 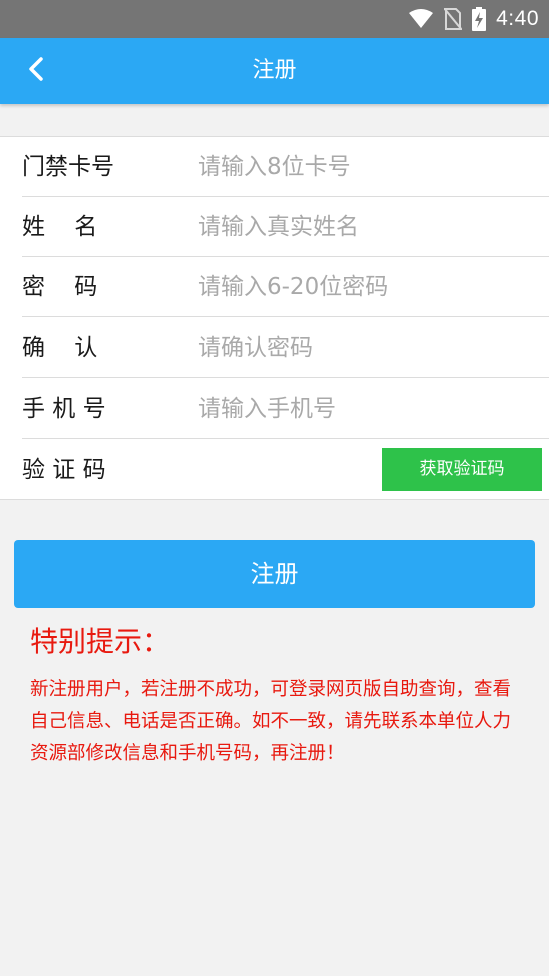 What do you see at coordinates (462, 469) in the screenshot?
I see `get-verification-code-button: 获取验证码` at bounding box center [462, 469].